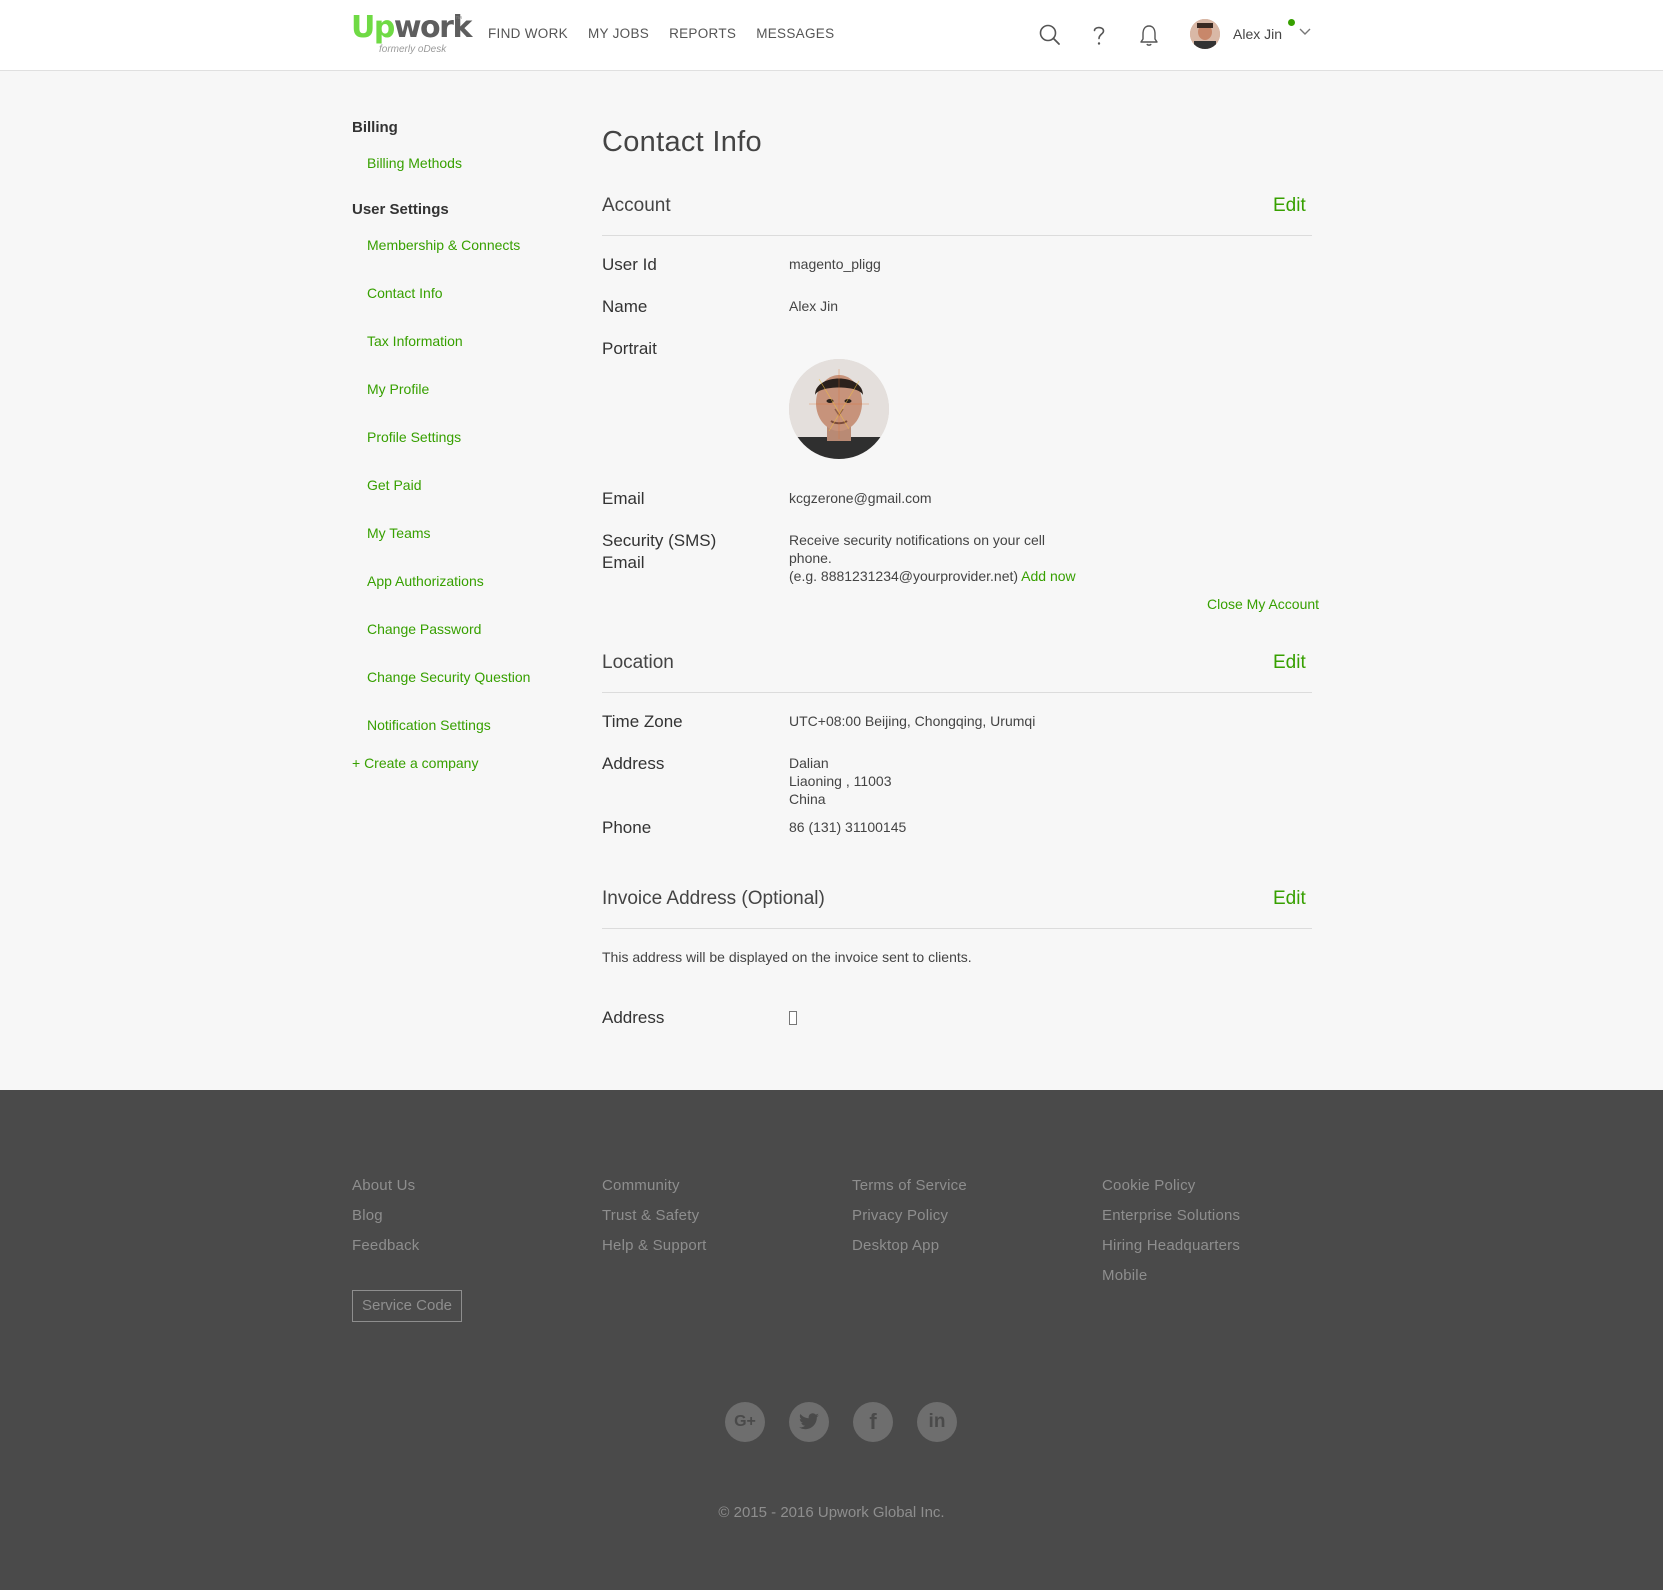 This screenshot has height=1590, width=1663. Describe the element at coordinates (659, 540) in the screenshot. I see `sms-label-line-1: Security (SMS)` at that location.